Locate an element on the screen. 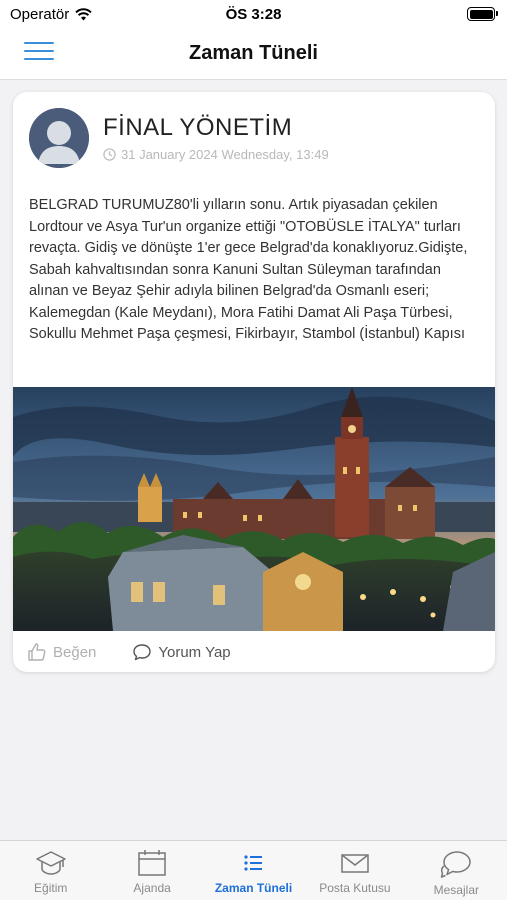 The width and height of the screenshot is (507, 900). tab-posta-kutusu: Posta Kutusu is located at coordinates (354, 870).